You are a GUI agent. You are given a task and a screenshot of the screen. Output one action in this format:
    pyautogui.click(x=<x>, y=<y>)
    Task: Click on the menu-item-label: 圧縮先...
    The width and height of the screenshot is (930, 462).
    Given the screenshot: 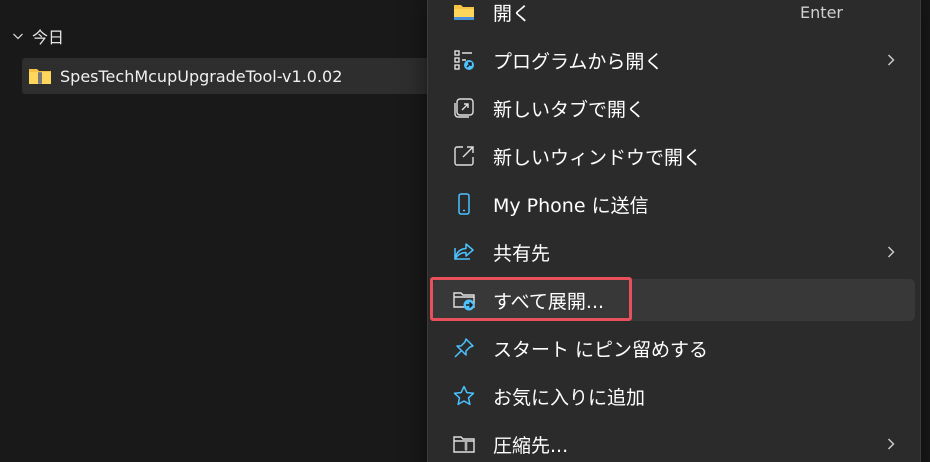 What is the action you would take?
    pyautogui.click(x=531, y=445)
    